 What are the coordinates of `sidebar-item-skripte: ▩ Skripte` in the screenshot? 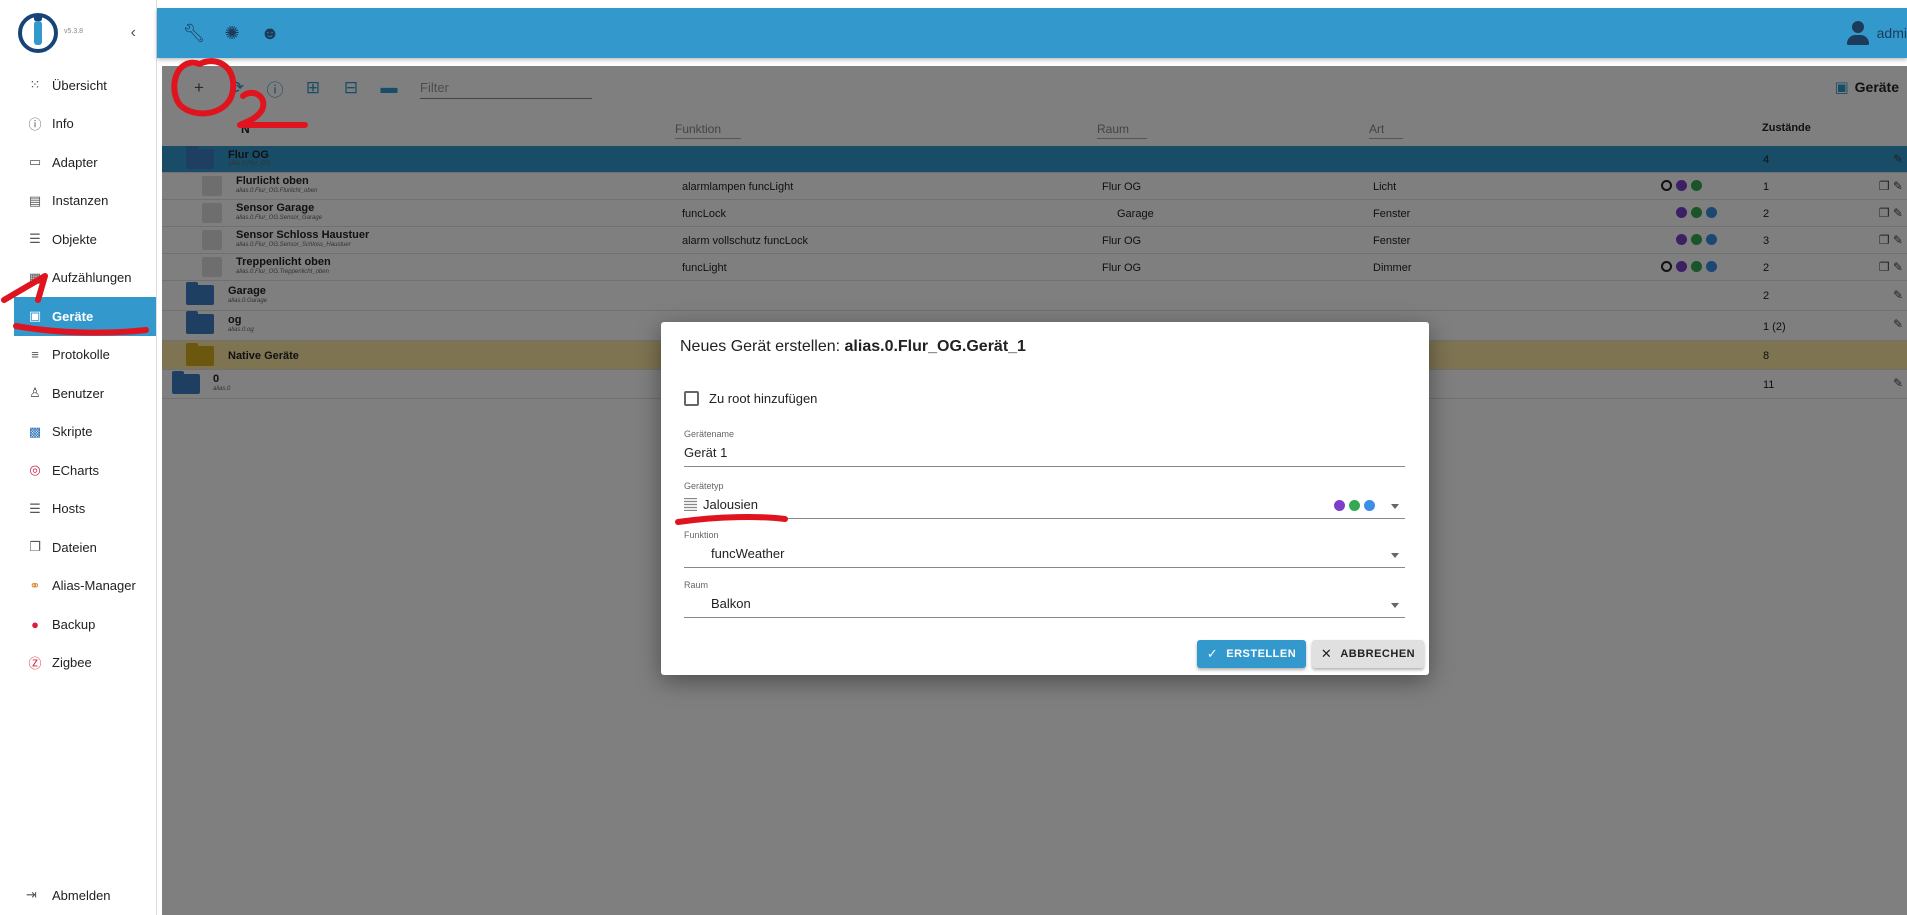 It's located at (78, 432).